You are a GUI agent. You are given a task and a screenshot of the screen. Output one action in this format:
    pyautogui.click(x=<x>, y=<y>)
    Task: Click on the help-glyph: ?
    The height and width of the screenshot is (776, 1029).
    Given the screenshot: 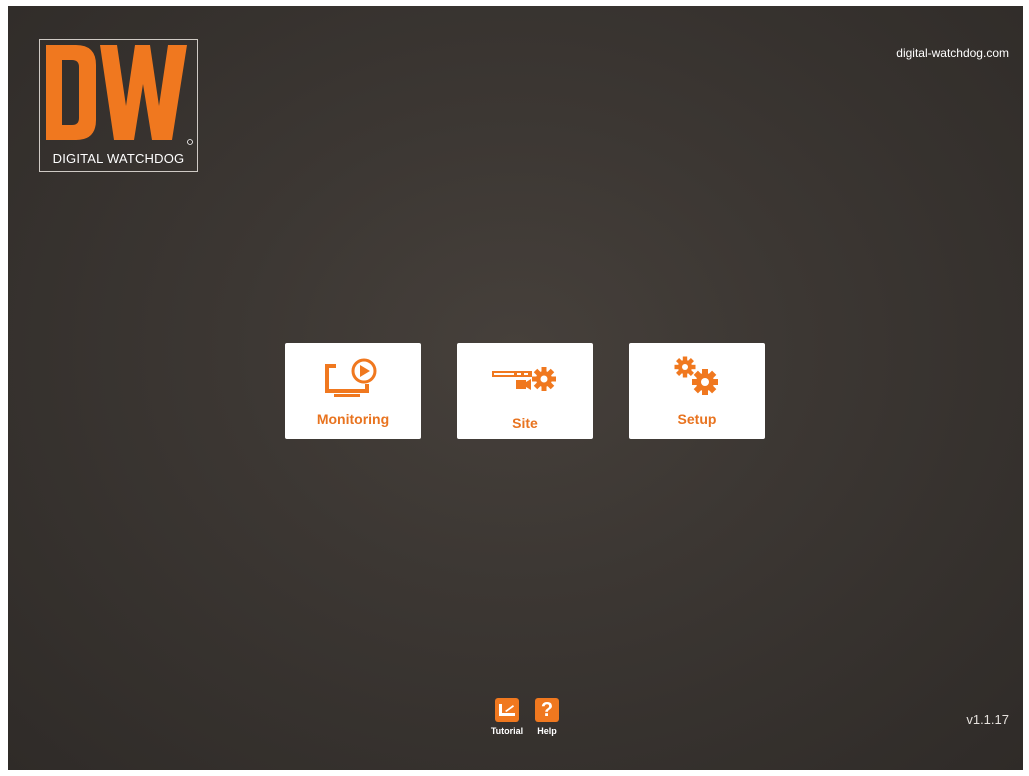 What is the action you would take?
    pyautogui.click(x=547, y=710)
    